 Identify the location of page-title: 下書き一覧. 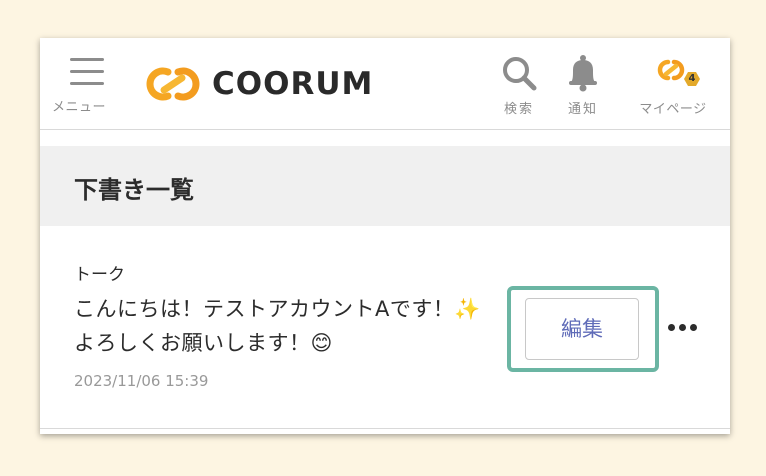
(134, 190).